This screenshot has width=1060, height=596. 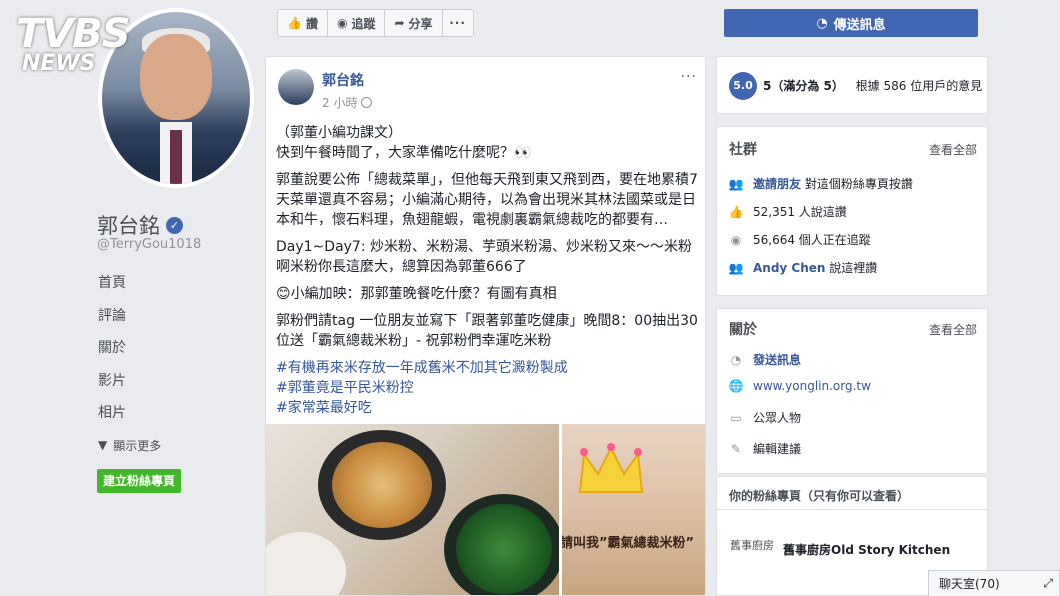 What do you see at coordinates (174, 225) in the screenshot?
I see `verified-badge-icon: ✓` at bounding box center [174, 225].